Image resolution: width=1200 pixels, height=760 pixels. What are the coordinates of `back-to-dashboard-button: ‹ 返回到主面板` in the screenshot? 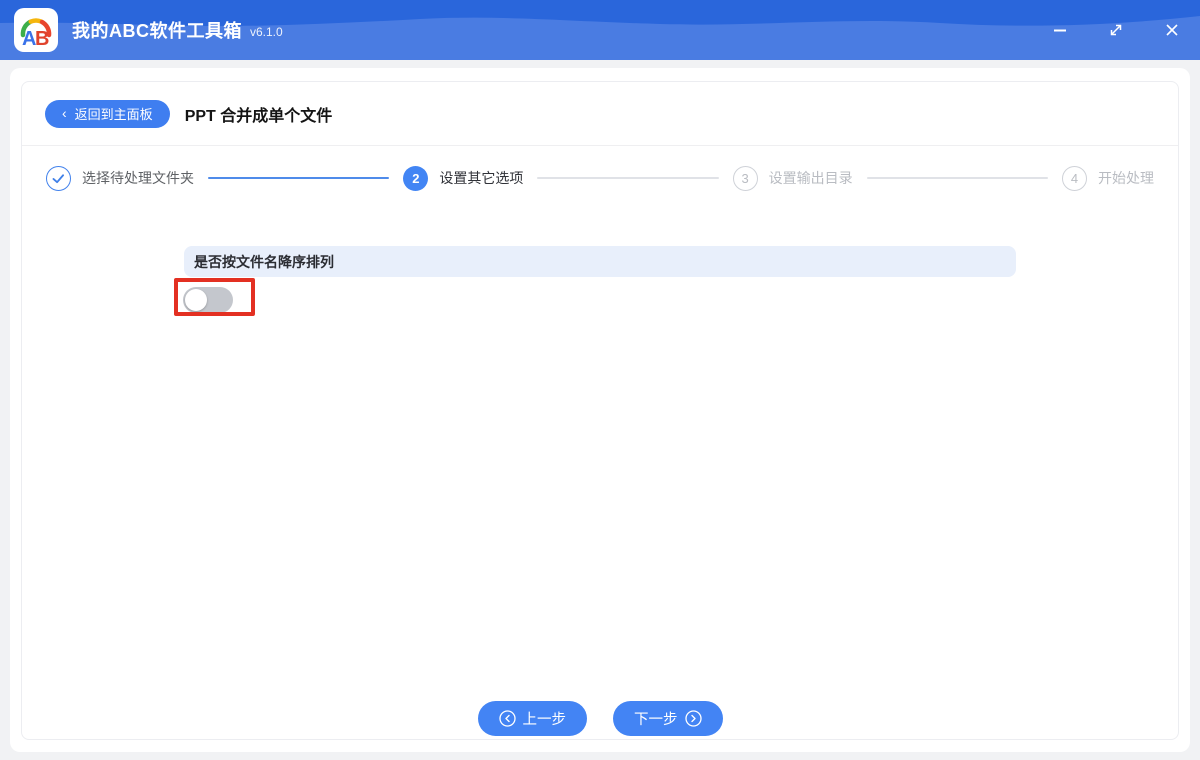 It's located at (107, 113).